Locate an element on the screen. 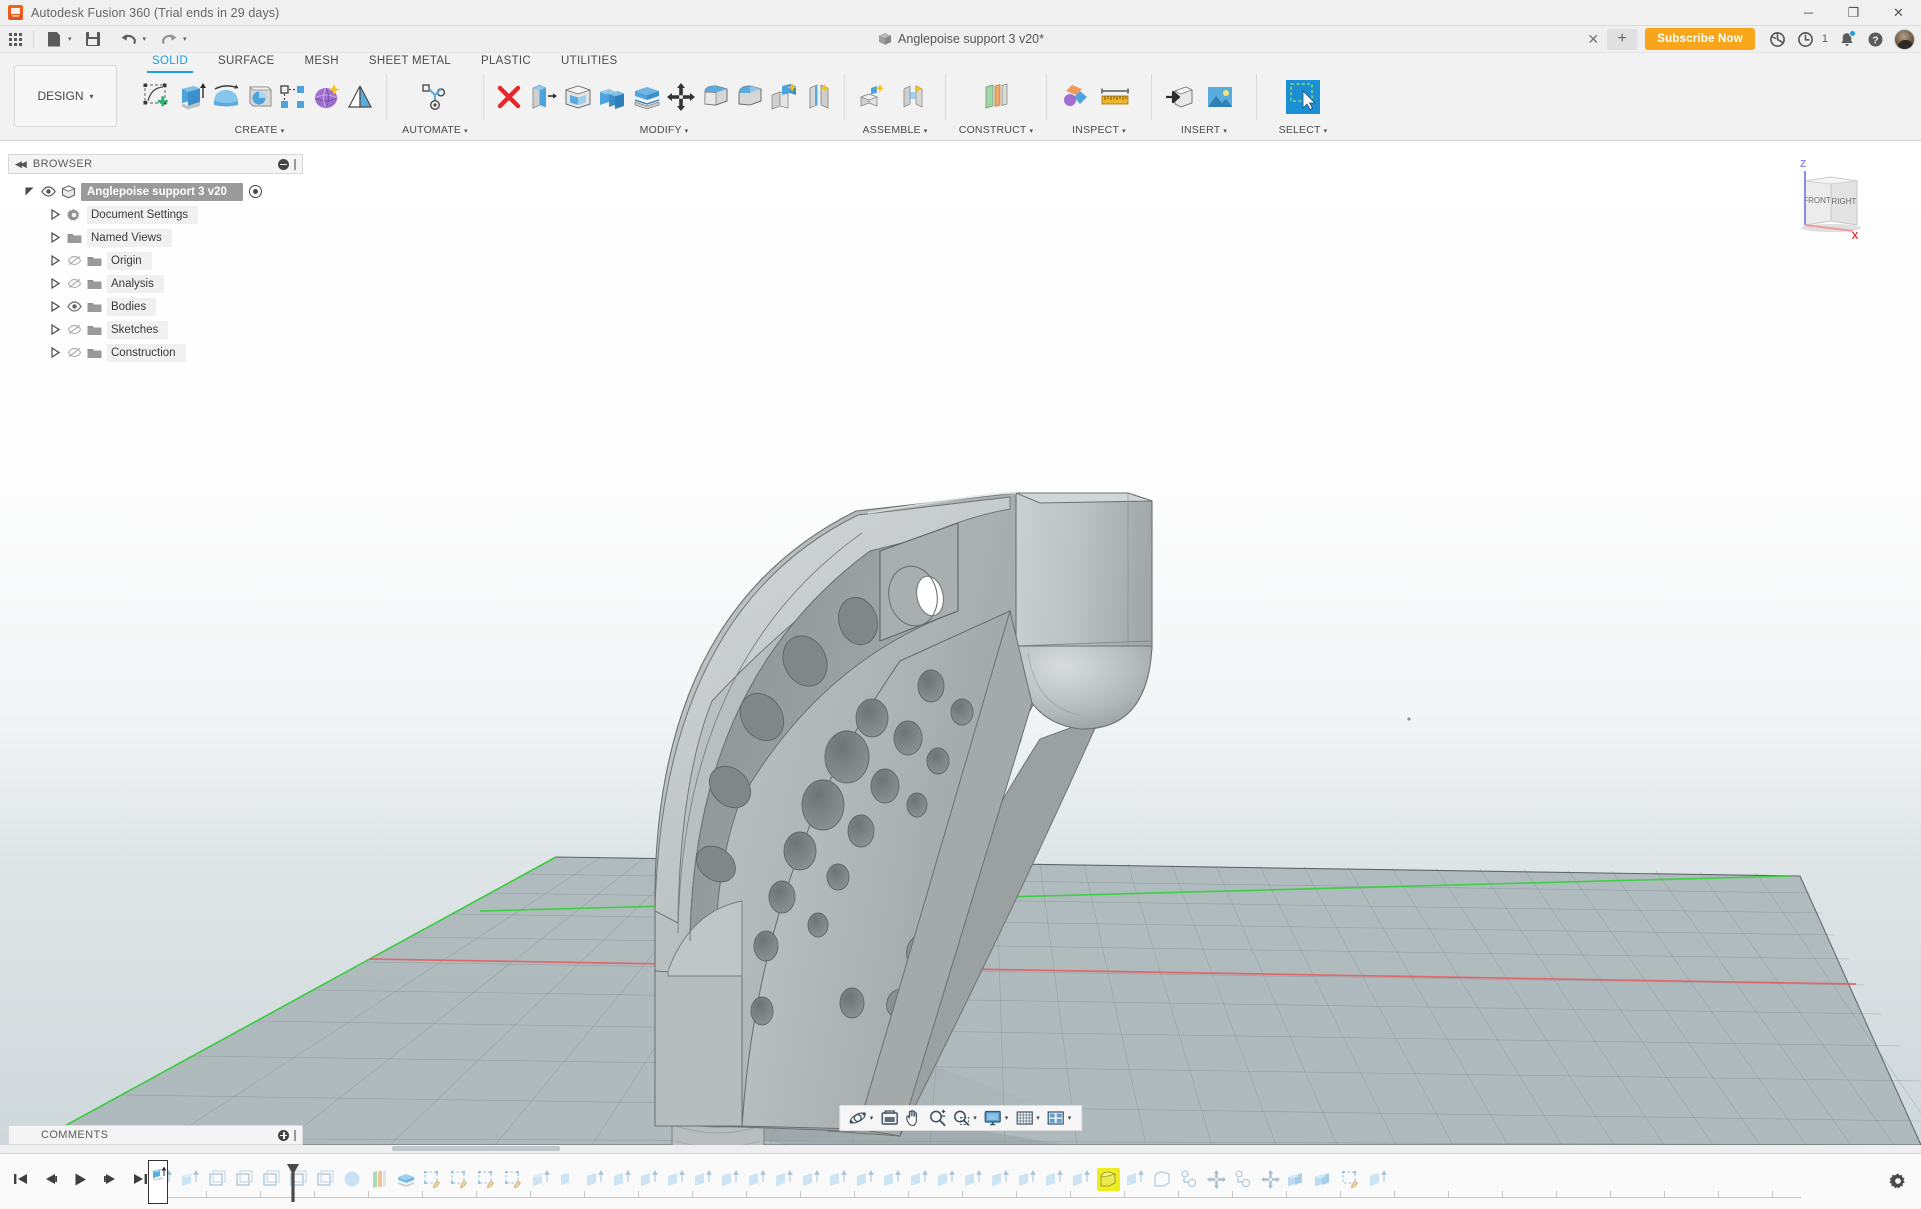  tree-node-document-settings: Document Settings is located at coordinates (155, 214).